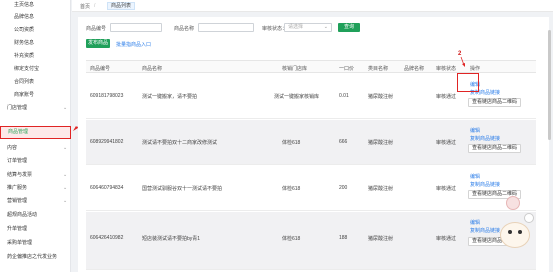 Image resolution: width=553 pixels, height=272 pixels. What do you see at coordinates (184, 29) in the screenshot?
I see `product-name-label: 商品名称` at bounding box center [184, 29].